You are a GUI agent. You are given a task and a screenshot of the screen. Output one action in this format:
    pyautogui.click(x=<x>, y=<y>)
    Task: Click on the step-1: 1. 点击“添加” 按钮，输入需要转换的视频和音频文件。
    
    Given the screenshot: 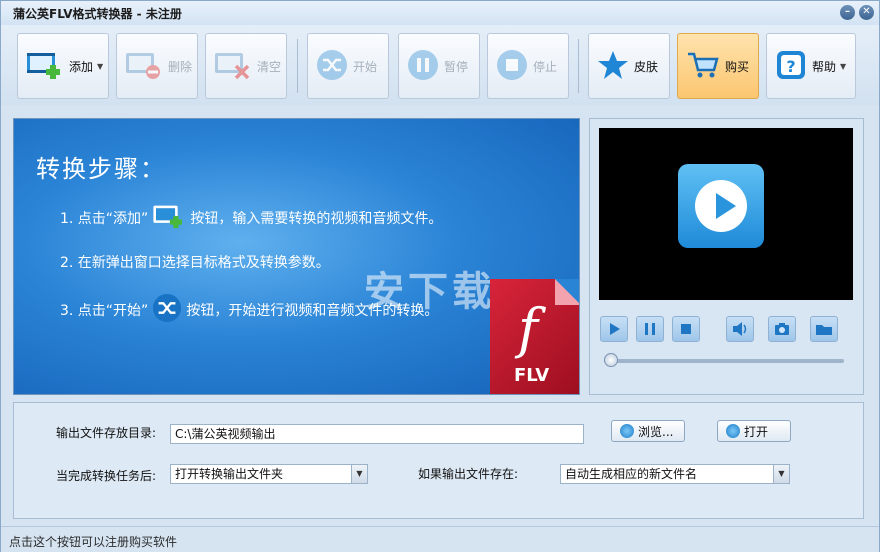 What is the action you would take?
    pyautogui.click(x=251, y=218)
    